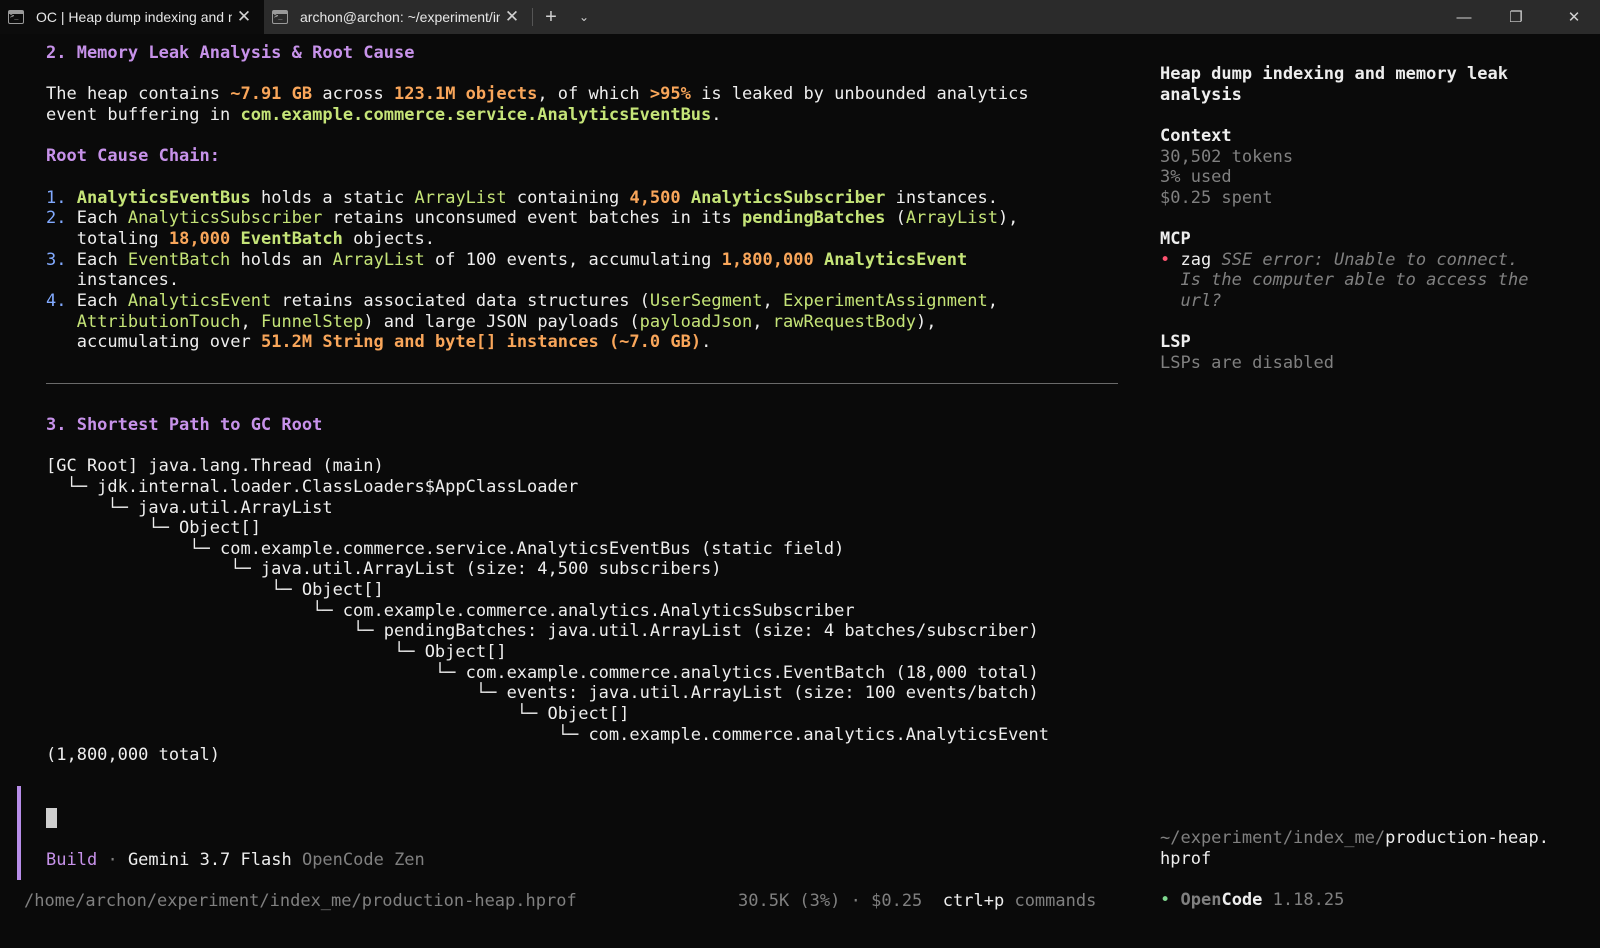 The width and height of the screenshot is (1600, 948). What do you see at coordinates (332, 198) in the screenshot?
I see `text: holds a static` at bounding box center [332, 198].